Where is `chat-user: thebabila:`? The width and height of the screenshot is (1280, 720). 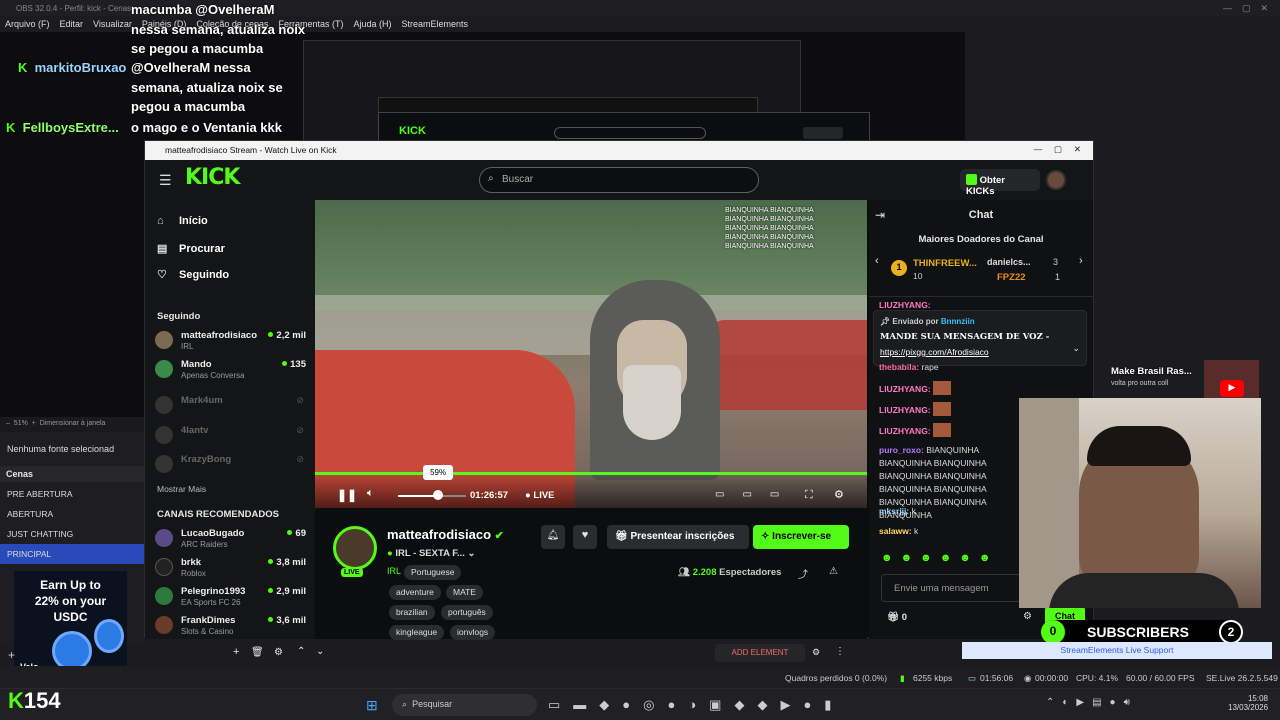 chat-user: thebabila: is located at coordinates (899, 367).